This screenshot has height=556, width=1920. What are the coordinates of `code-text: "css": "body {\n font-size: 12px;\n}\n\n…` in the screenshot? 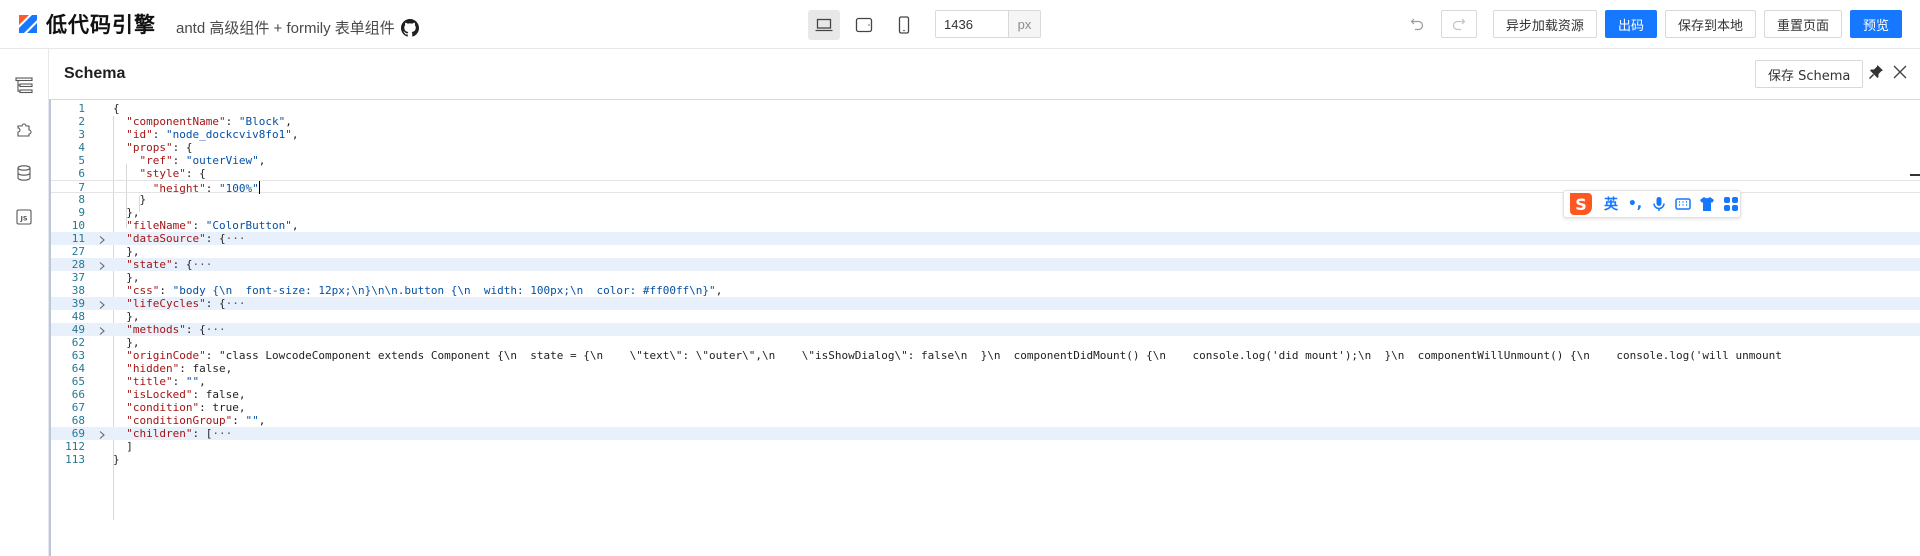 It's located at (424, 290).